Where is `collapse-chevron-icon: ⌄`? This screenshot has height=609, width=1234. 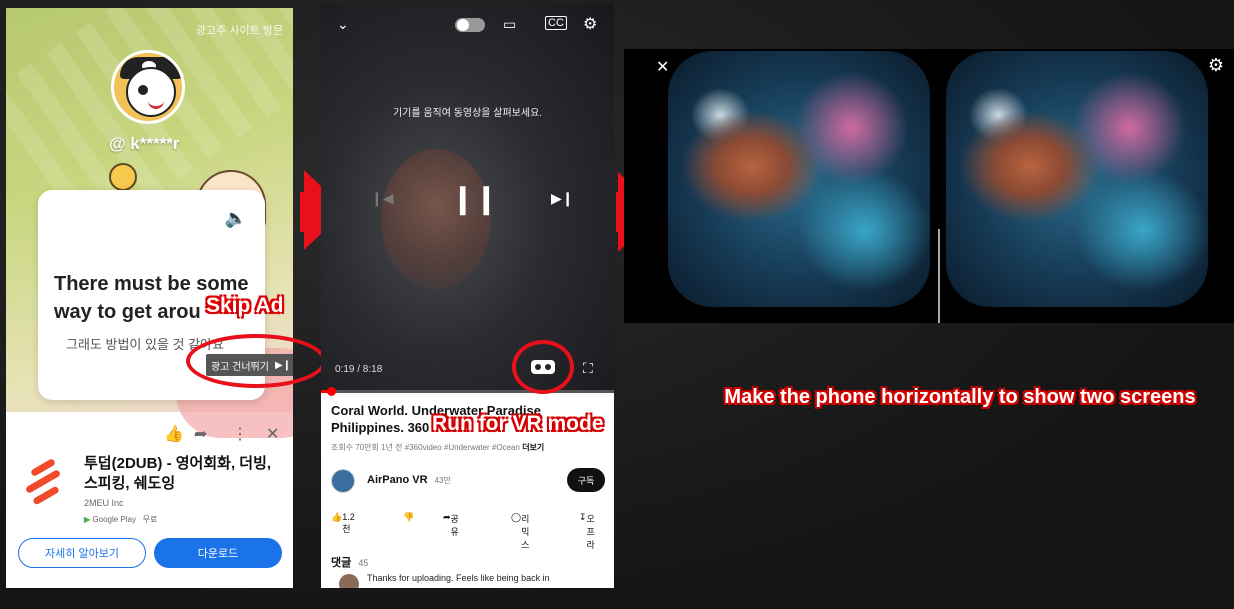 collapse-chevron-icon: ⌄ is located at coordinates (343, 24).